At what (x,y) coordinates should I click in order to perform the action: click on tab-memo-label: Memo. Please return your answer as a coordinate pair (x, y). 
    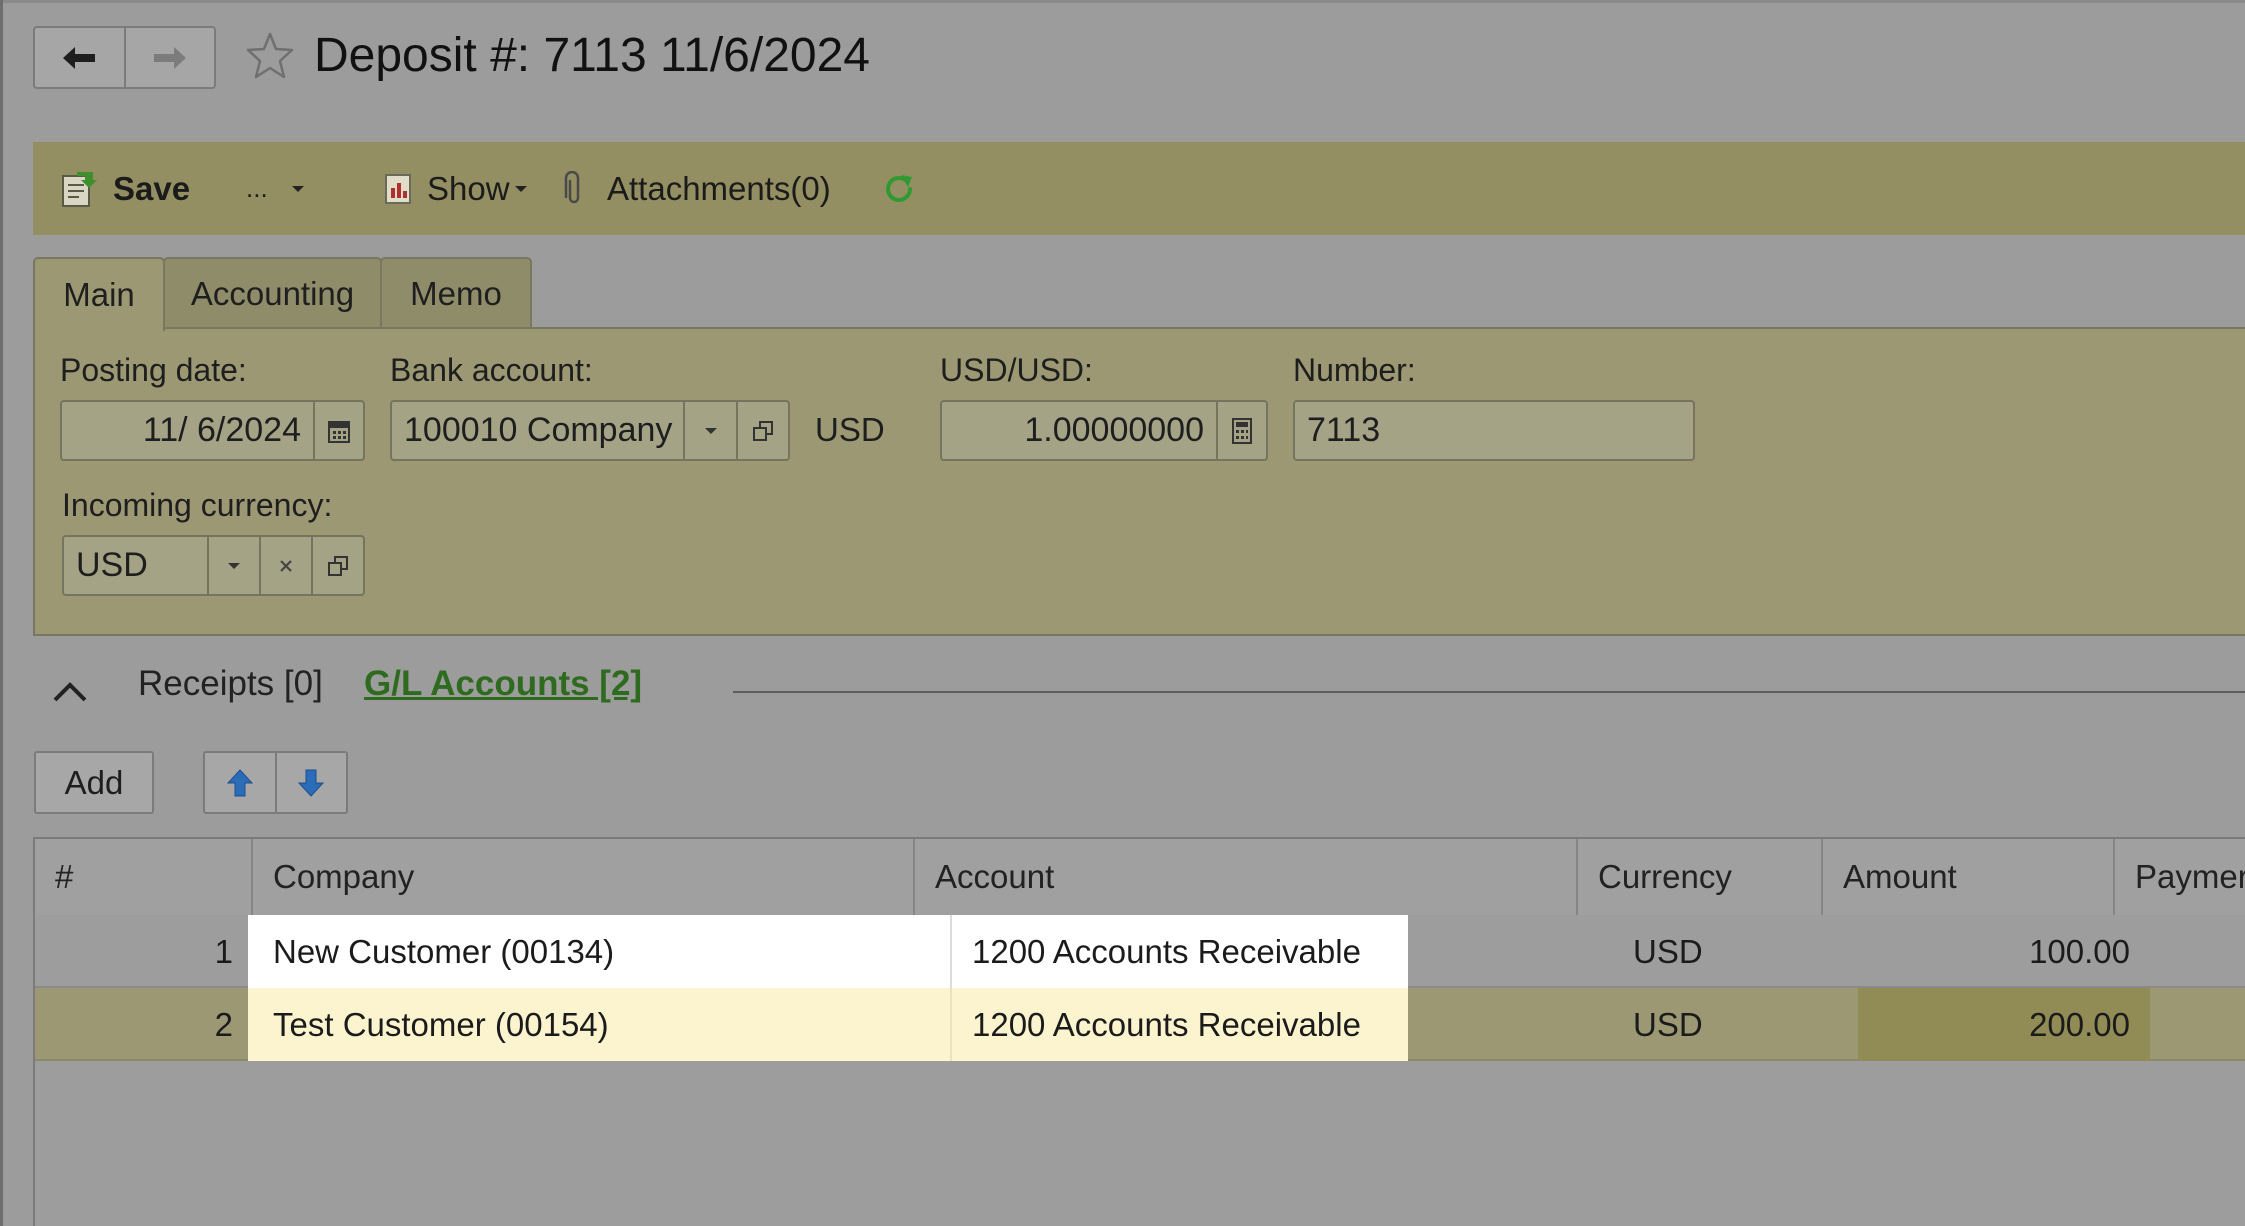
    Looking at the image, I should click on (456, 293).